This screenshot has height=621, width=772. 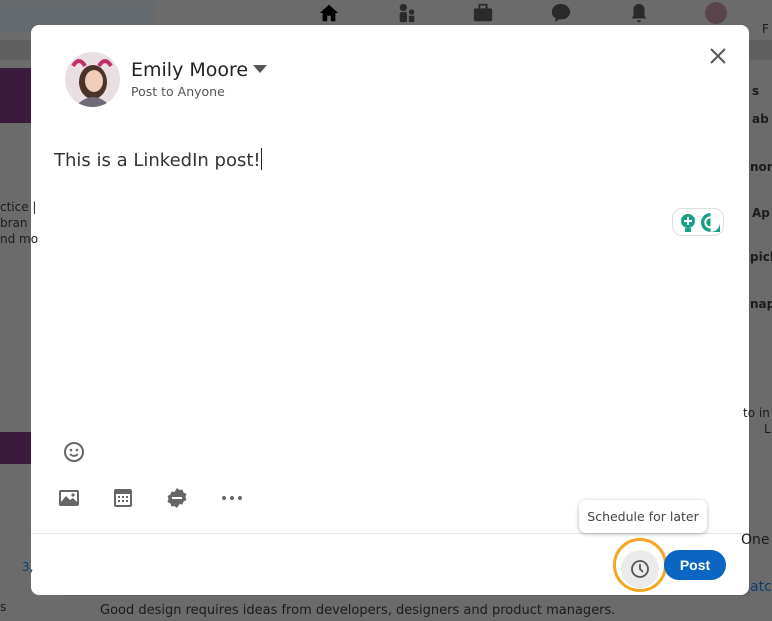 I want to click on bg-text: One, so click(x=755, y=540).